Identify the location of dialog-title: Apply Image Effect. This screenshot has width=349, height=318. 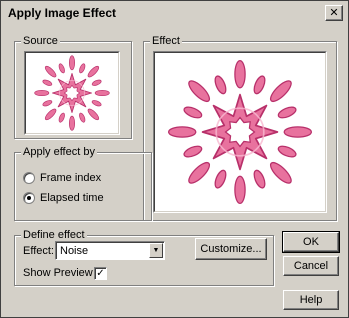
(62, 13).